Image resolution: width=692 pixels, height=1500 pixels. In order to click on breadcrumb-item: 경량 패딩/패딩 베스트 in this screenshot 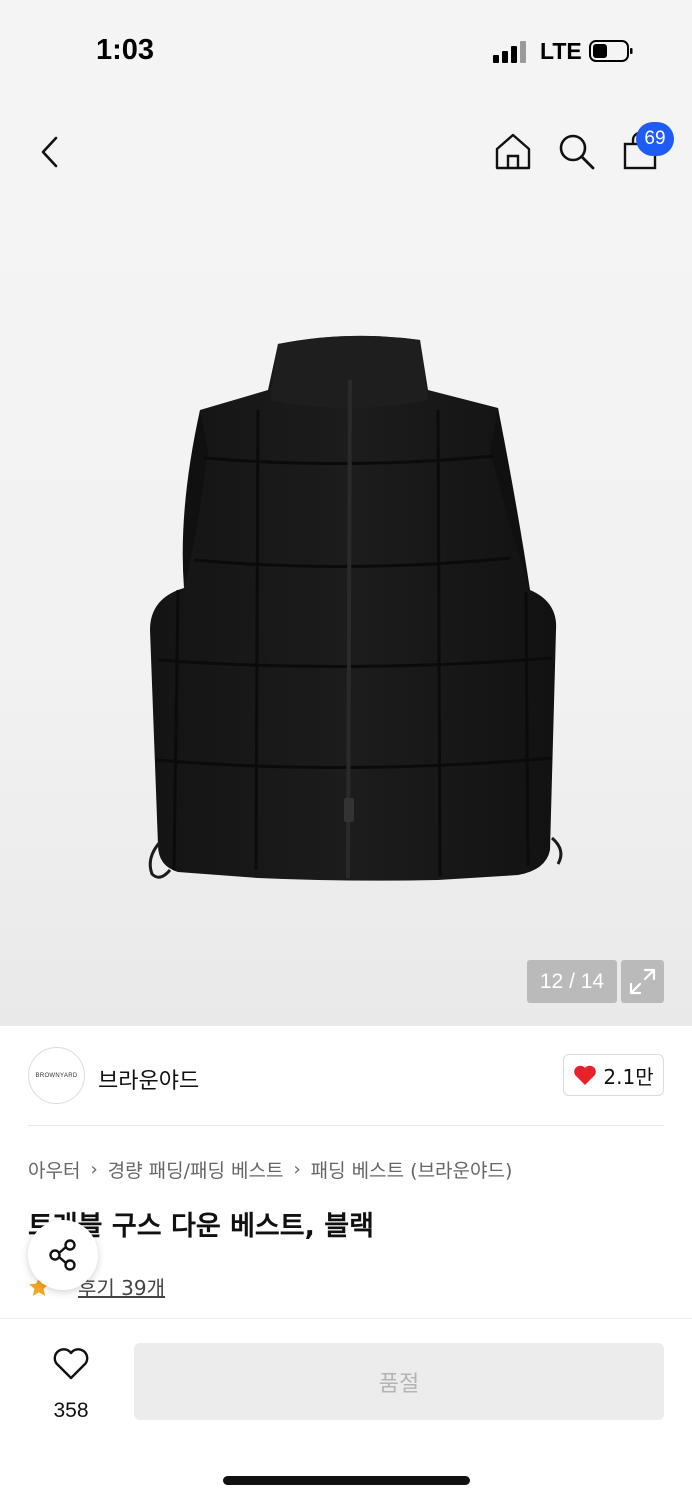, I will do `click(196, 1169)`.